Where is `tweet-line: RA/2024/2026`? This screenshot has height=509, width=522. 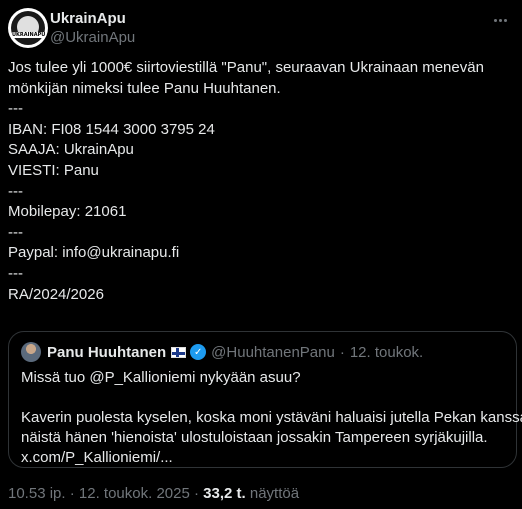 tweet-line: RA/2024/2026 is located at coordinates (56, 294).